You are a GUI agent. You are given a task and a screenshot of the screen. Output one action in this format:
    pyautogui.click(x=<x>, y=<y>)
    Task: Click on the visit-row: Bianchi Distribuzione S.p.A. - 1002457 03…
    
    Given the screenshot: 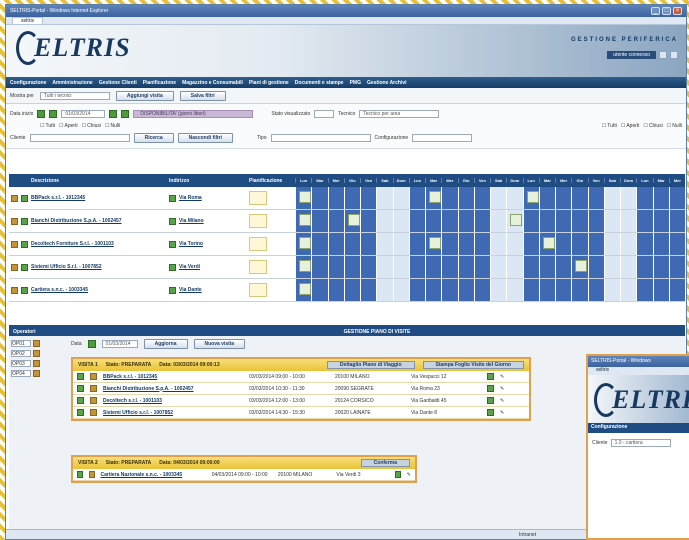 What is the action you would take?
    pyautogui.click(x=301, y=389)
    